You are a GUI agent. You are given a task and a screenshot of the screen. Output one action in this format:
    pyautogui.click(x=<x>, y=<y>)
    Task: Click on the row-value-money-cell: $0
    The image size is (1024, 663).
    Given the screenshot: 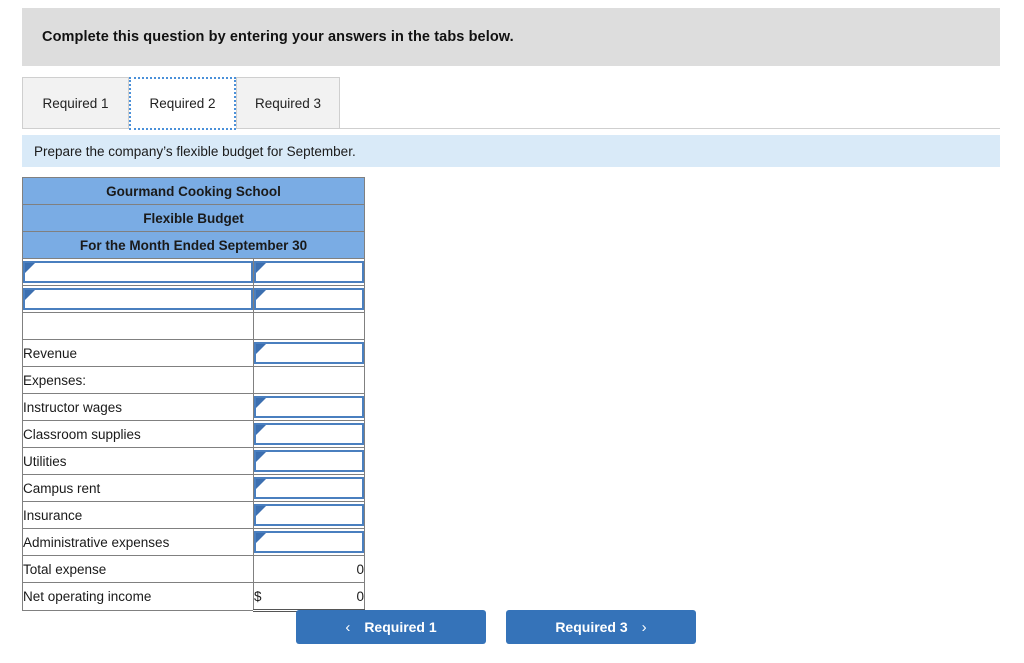 What is the action you would take?
    pyautogui.click(x=309, y=597)
    